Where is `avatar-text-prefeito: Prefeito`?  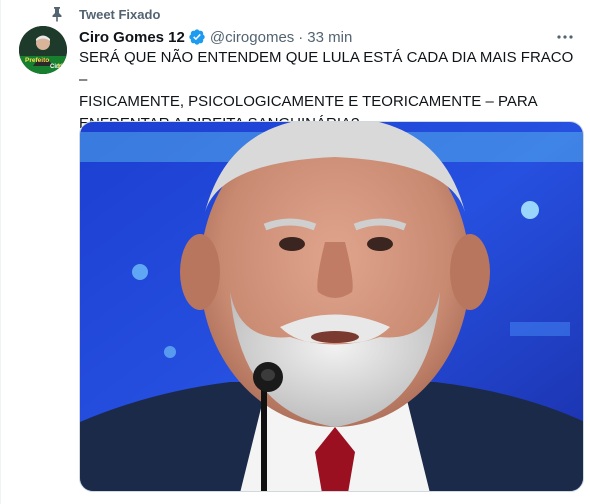 avatar-text-prefeito: Prefeito is located at coordinates (37, 60).